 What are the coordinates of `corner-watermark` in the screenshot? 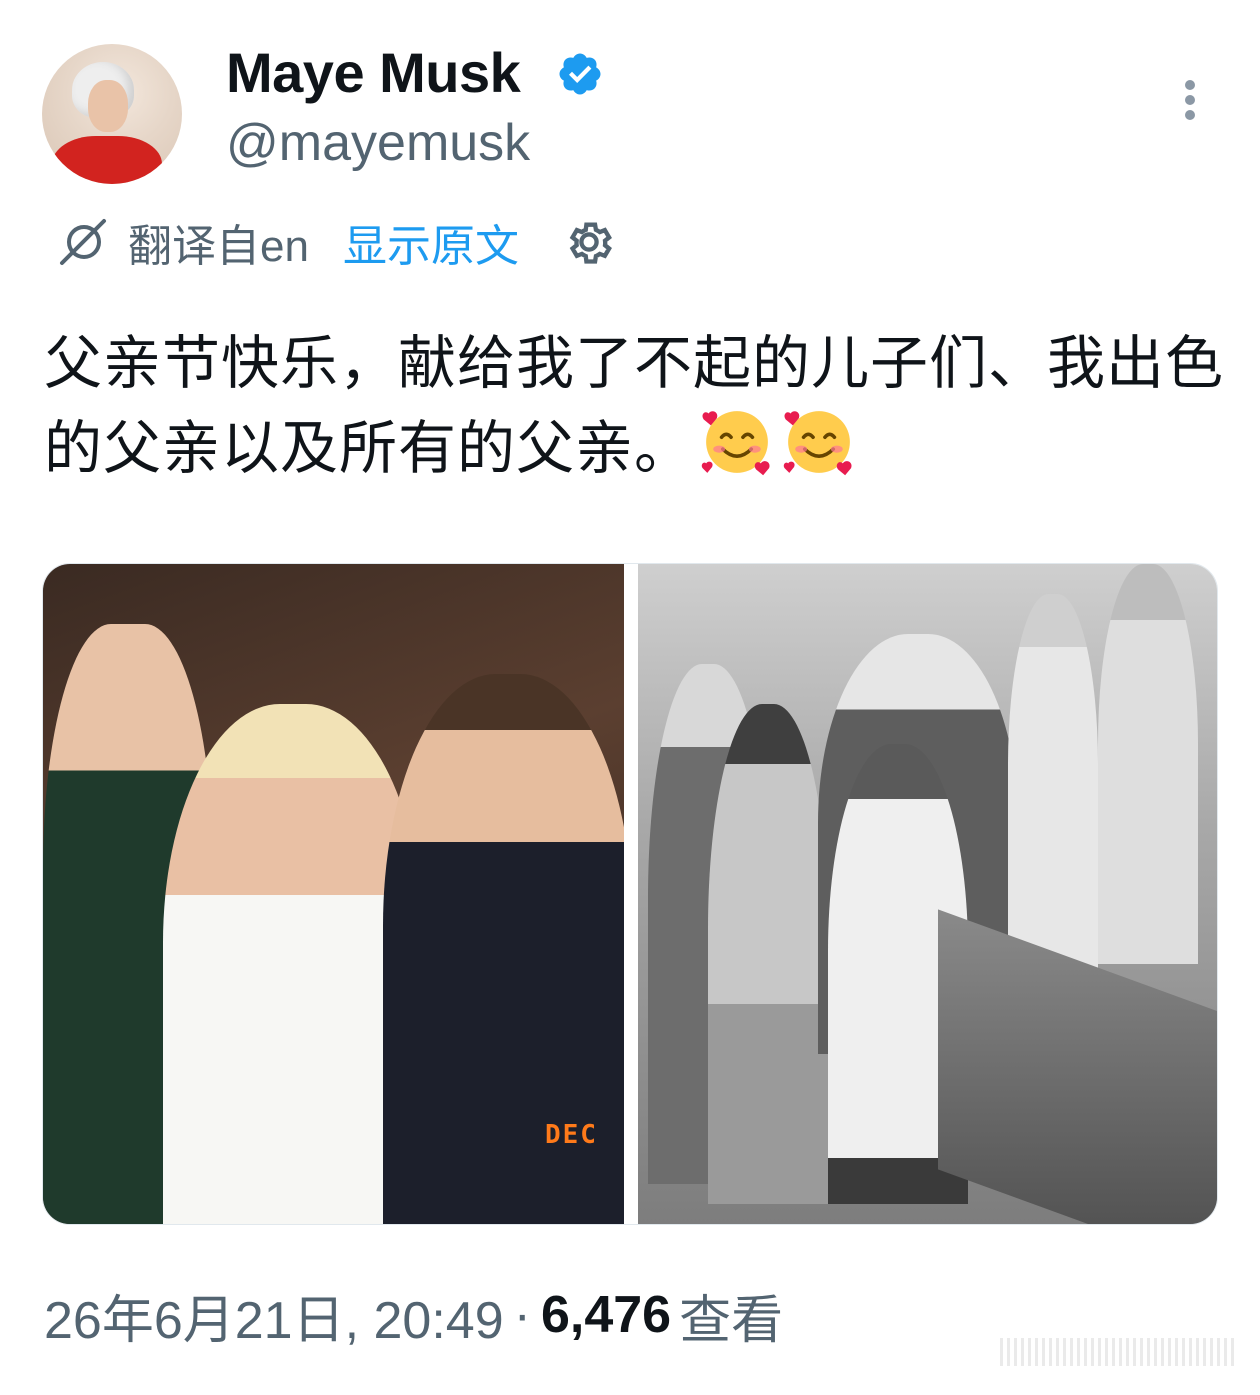 It's located at (1118, 1352).